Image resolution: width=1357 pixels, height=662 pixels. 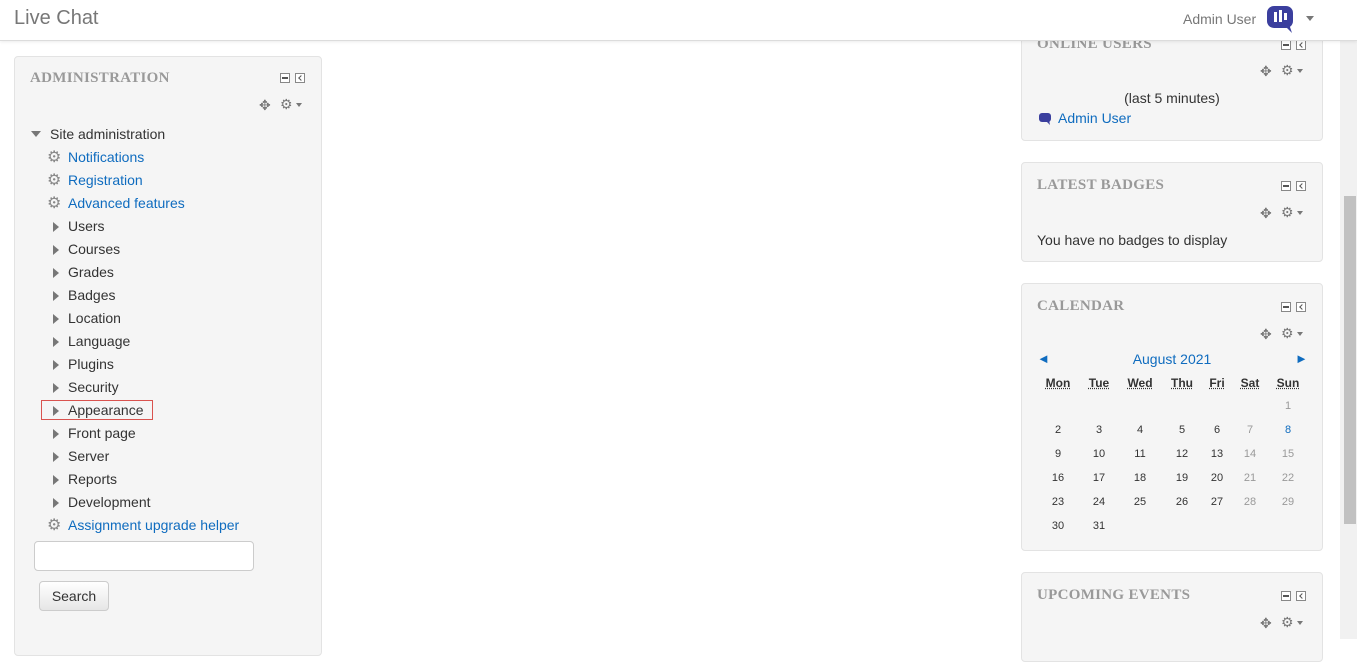 What do you see at coordinates (165, 365) in the screenshot?
I see `tree-item-plugins: Plugins` at bounding box center [165, 365].